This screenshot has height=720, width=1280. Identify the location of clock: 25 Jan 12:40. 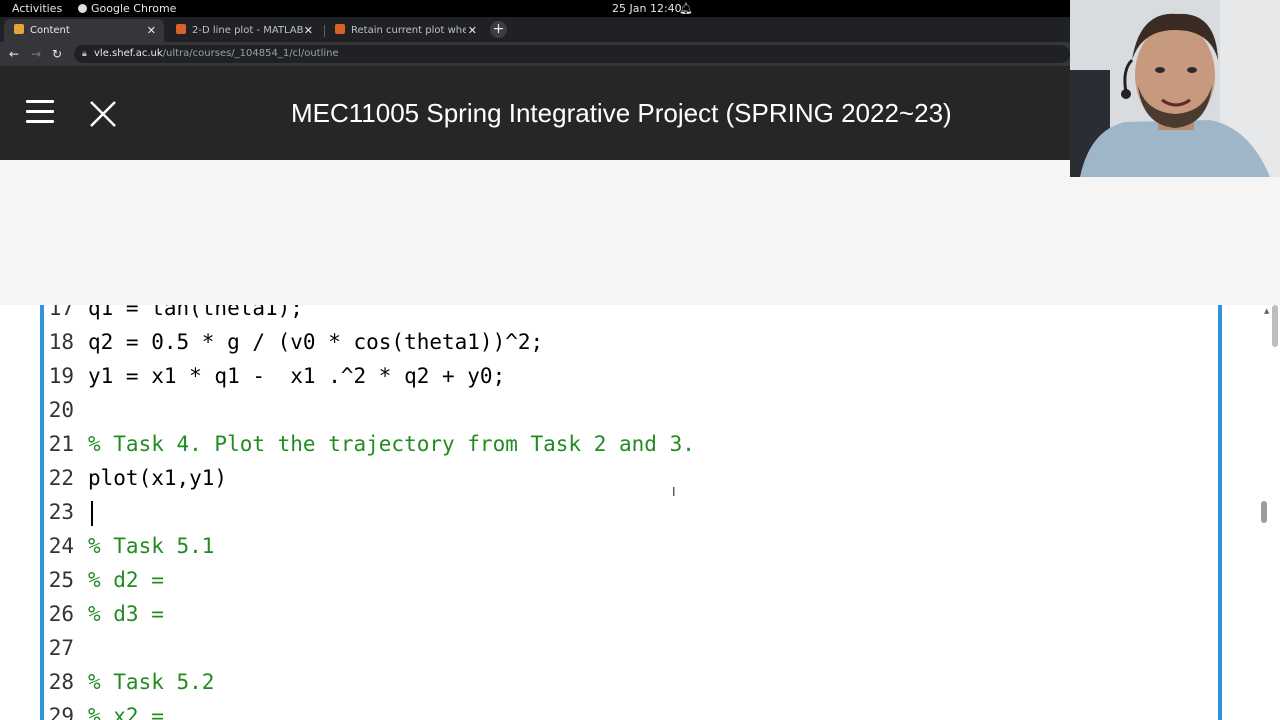
(647, 8).